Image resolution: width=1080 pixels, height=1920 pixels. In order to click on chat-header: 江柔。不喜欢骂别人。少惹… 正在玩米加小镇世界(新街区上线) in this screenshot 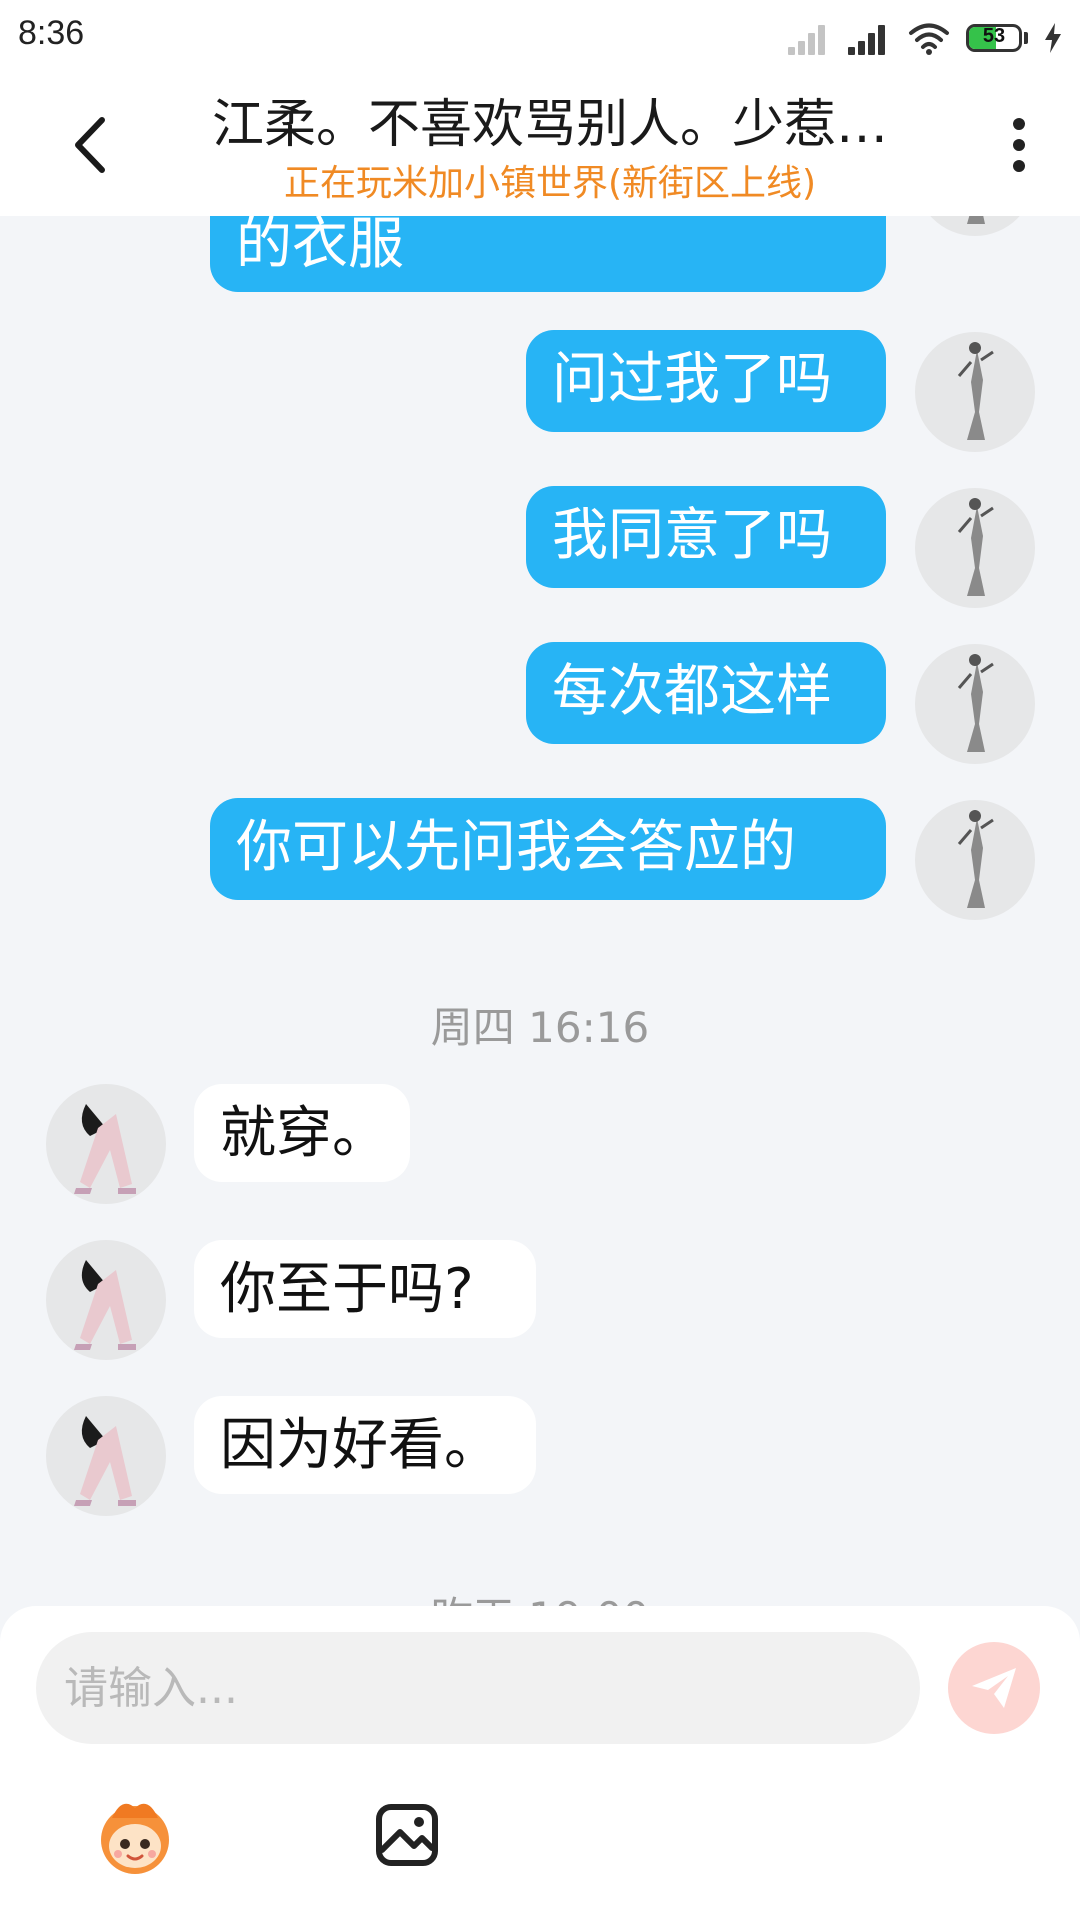, I will do `click(540, 144)`.